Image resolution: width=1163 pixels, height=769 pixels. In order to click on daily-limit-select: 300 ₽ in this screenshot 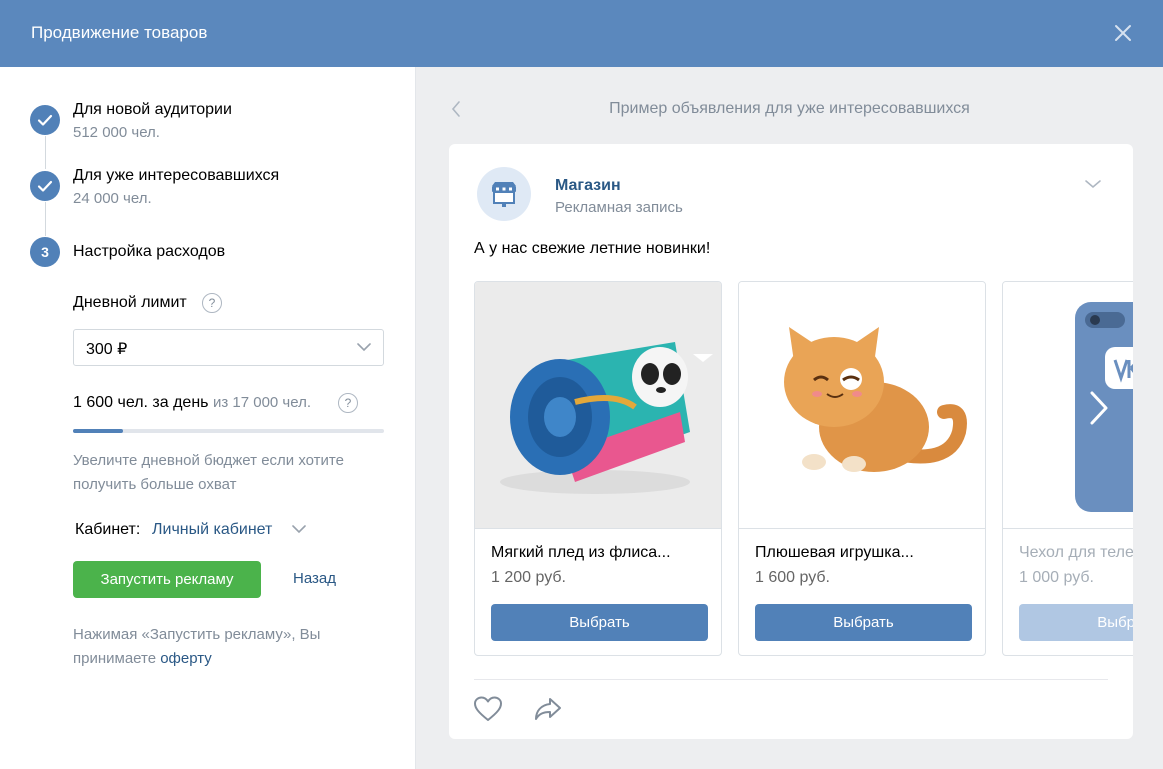, I will do `click(228, 347)`.